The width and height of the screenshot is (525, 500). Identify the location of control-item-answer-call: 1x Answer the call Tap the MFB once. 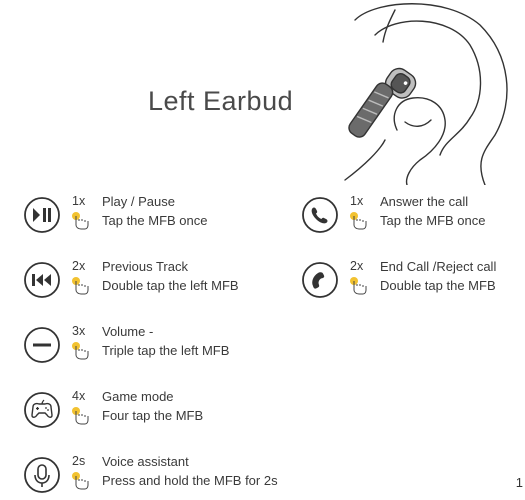
(412, 216).